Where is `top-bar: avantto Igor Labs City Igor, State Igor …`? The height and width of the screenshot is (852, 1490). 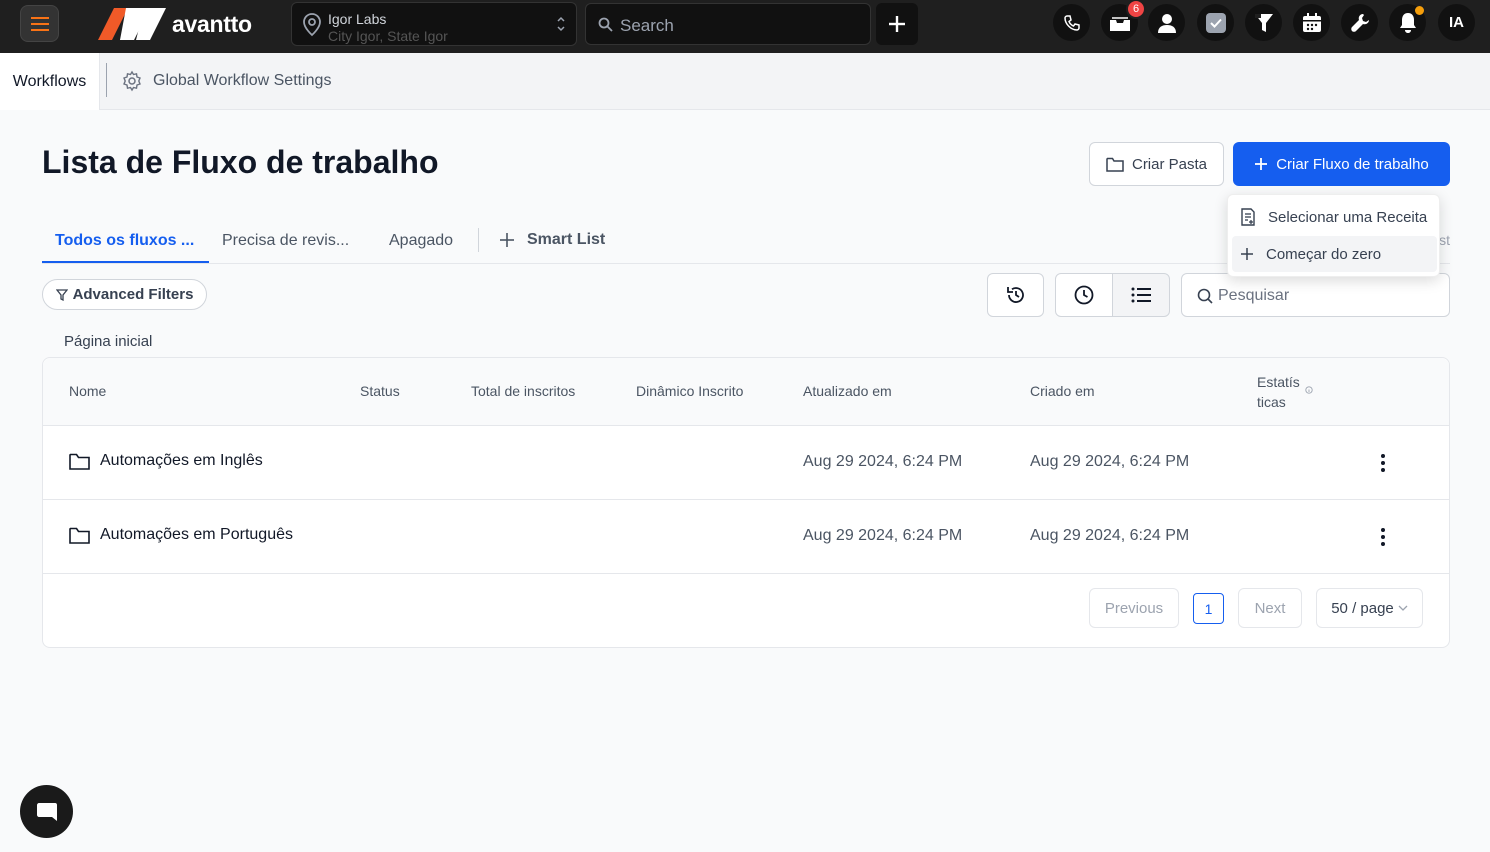
top-bar: avantto Igor Labs City Igor, State Igor … is located at coordinates (745, 26).